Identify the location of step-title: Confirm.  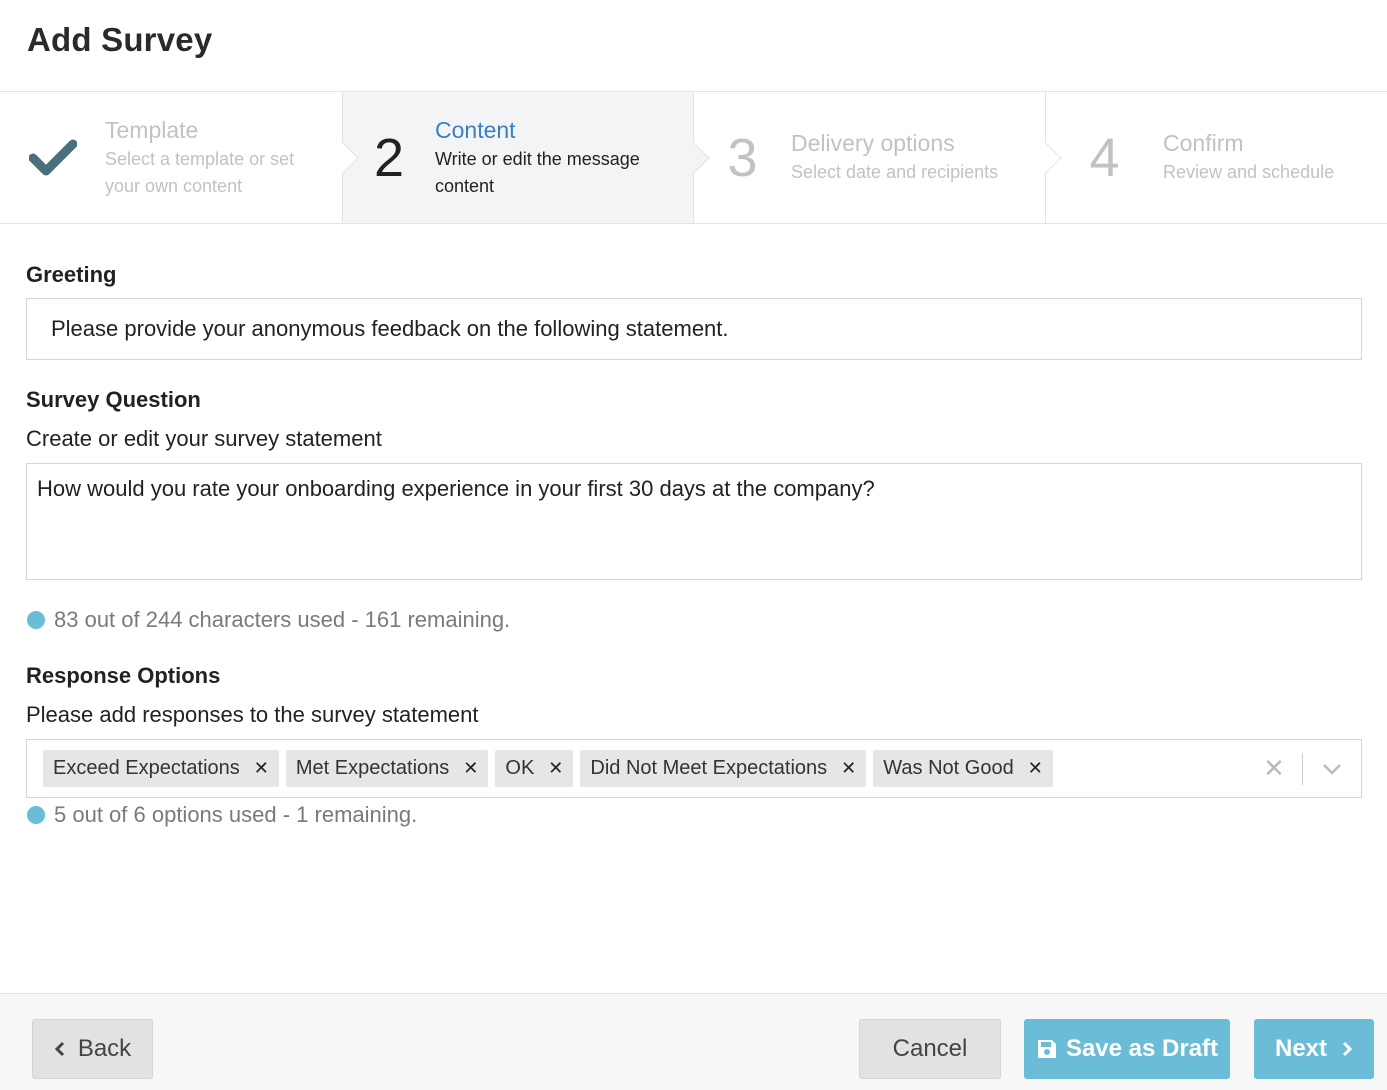
(1203, 143).